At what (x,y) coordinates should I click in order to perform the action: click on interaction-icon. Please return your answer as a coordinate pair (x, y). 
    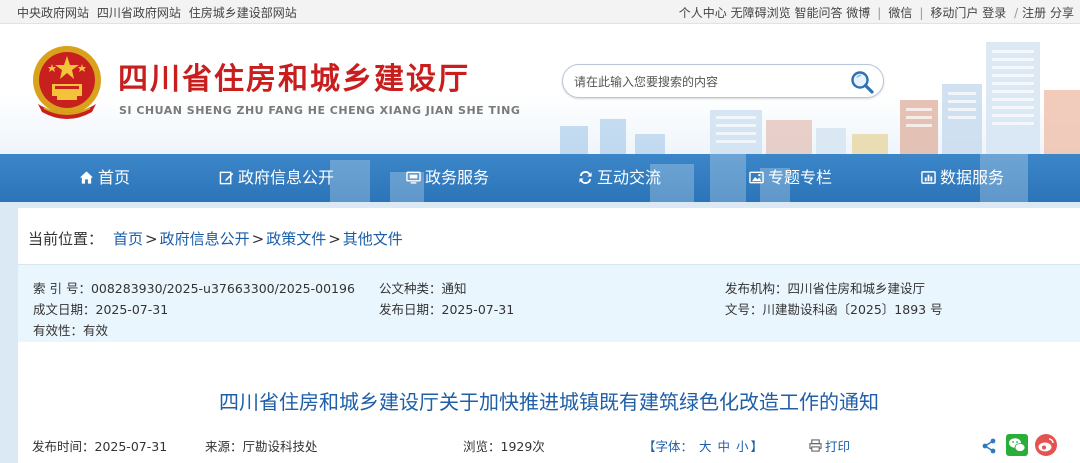
    Looking at the image, I should click on (585, 177).